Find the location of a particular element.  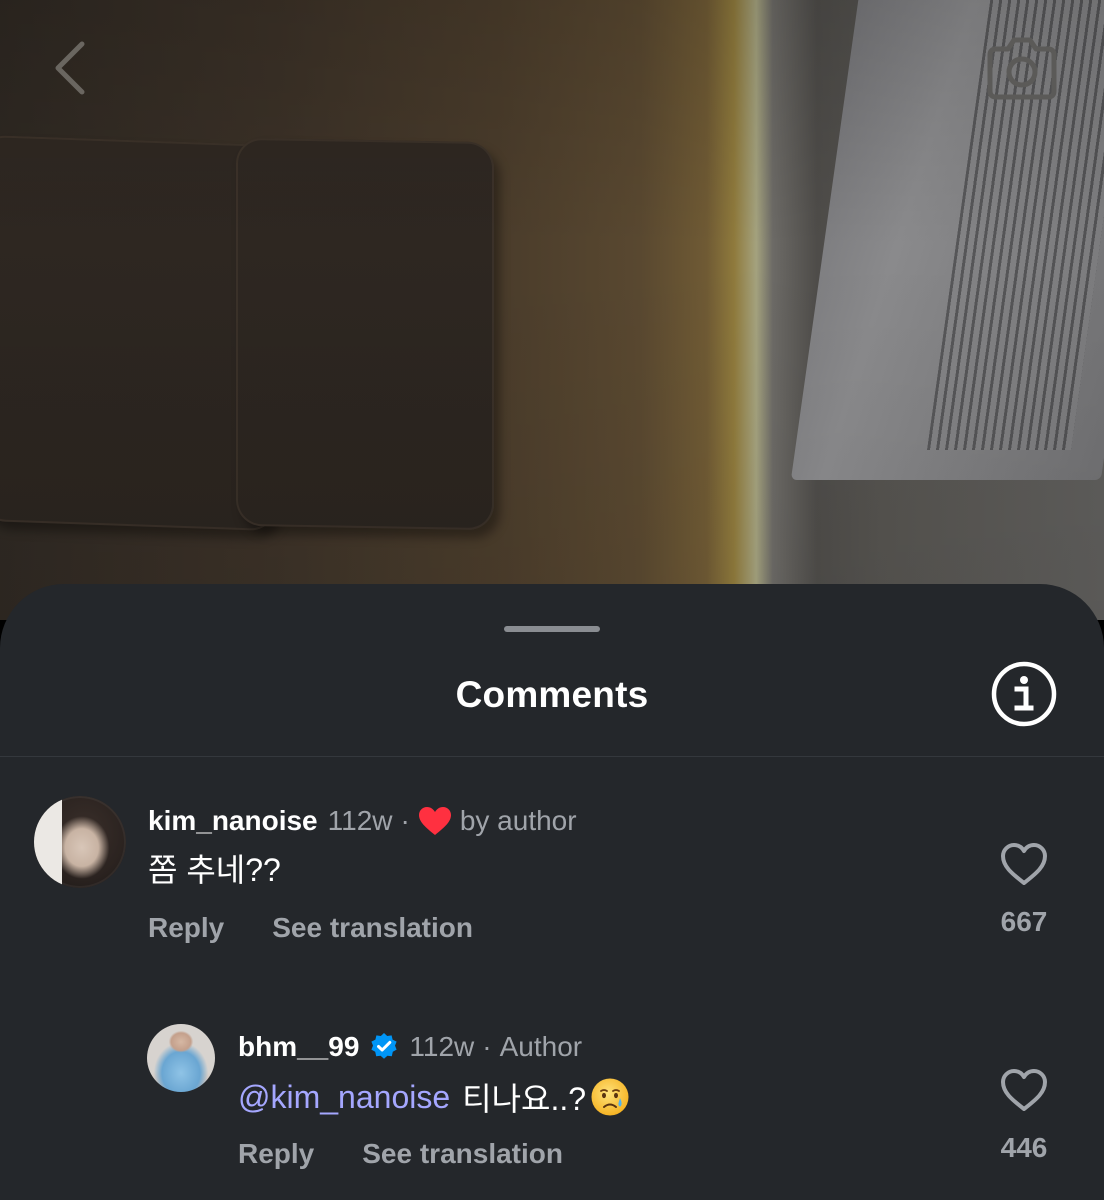

comment-text: @kim_nanoise 티나요..? is located at coordinates (434, 1097).